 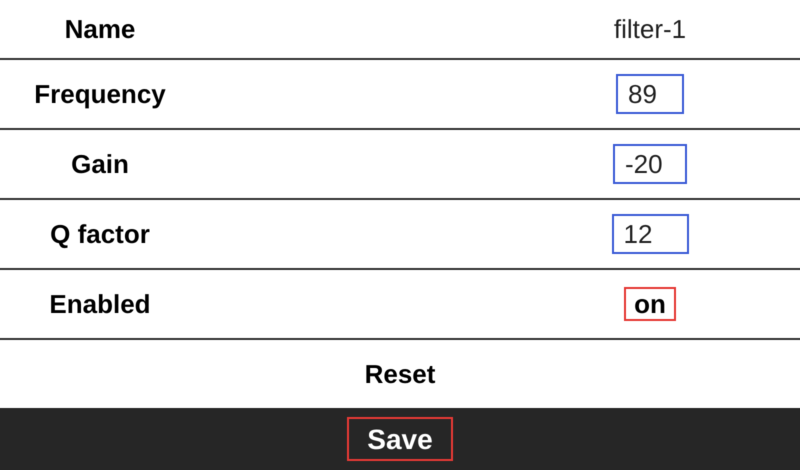 What do you see at coordinates (100, 164) in the screenshot?
I see `field-label: Gain` at bounding box center [100, 164].